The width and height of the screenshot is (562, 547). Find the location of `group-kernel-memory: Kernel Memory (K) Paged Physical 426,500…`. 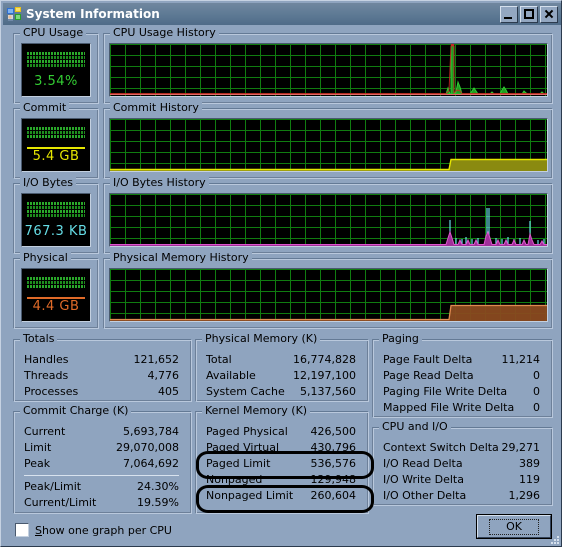

group-kernel-memory: Kernel Memory (K) Paged Physical 426,500… is located at coordinates (281, 459).